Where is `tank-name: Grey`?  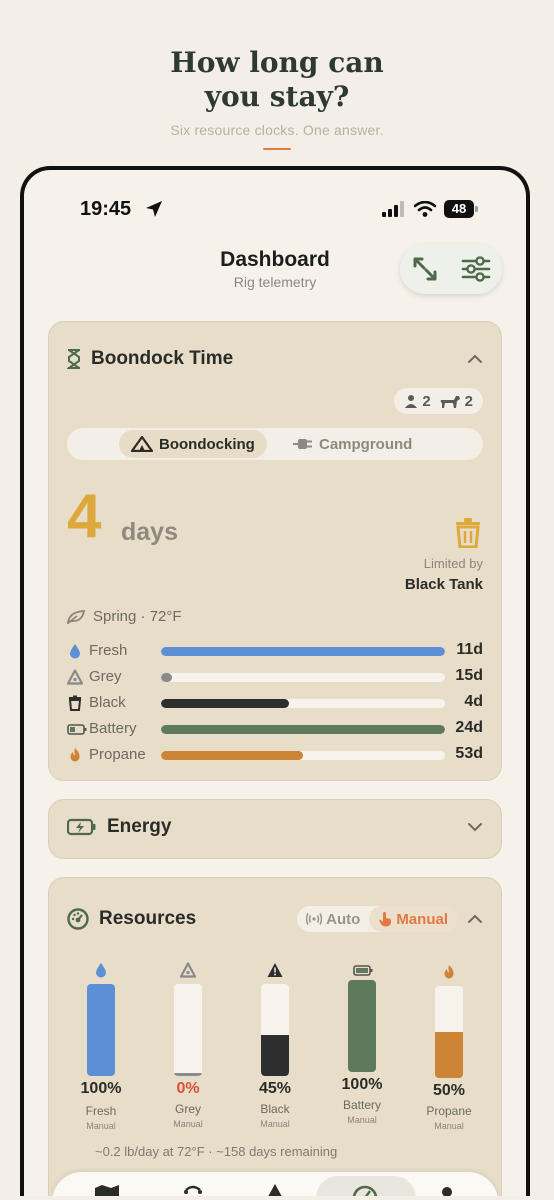 tank-name: Grey is located at coordinates (187, 1109).